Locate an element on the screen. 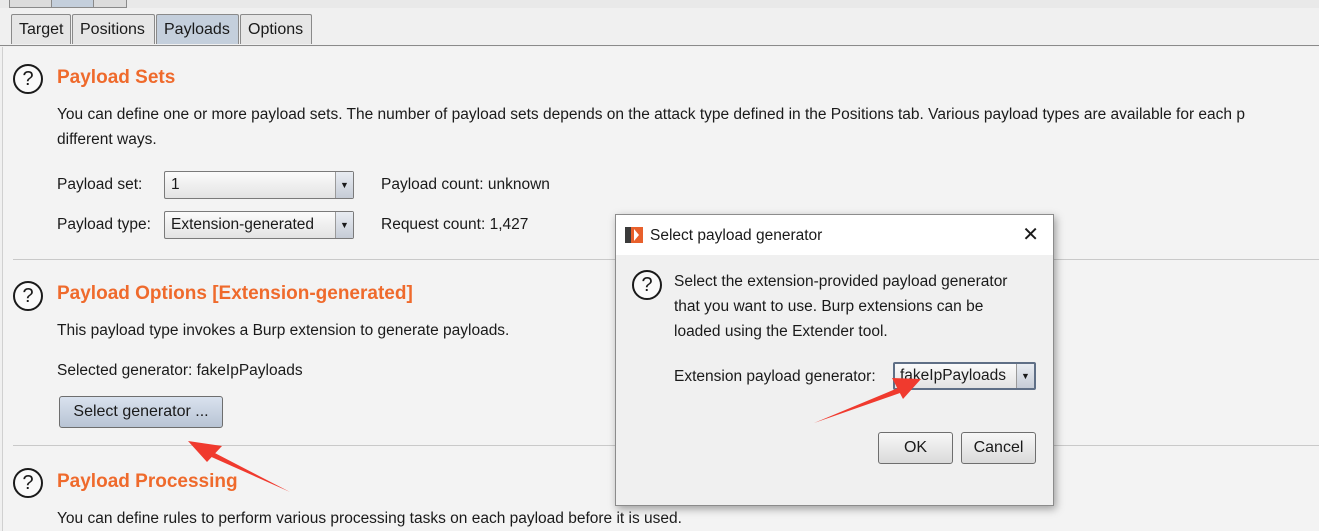 The width and height of the screenshot is (1319, 531). upper-tab-stub-active is located at coordinates (73, 4).